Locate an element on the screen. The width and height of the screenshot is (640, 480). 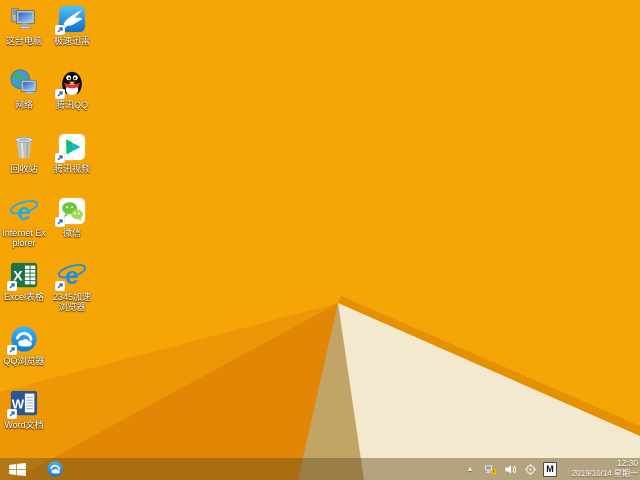
desktop-icon-tencent-qq: 腾讯QQ is located at coordinates (72, 89).